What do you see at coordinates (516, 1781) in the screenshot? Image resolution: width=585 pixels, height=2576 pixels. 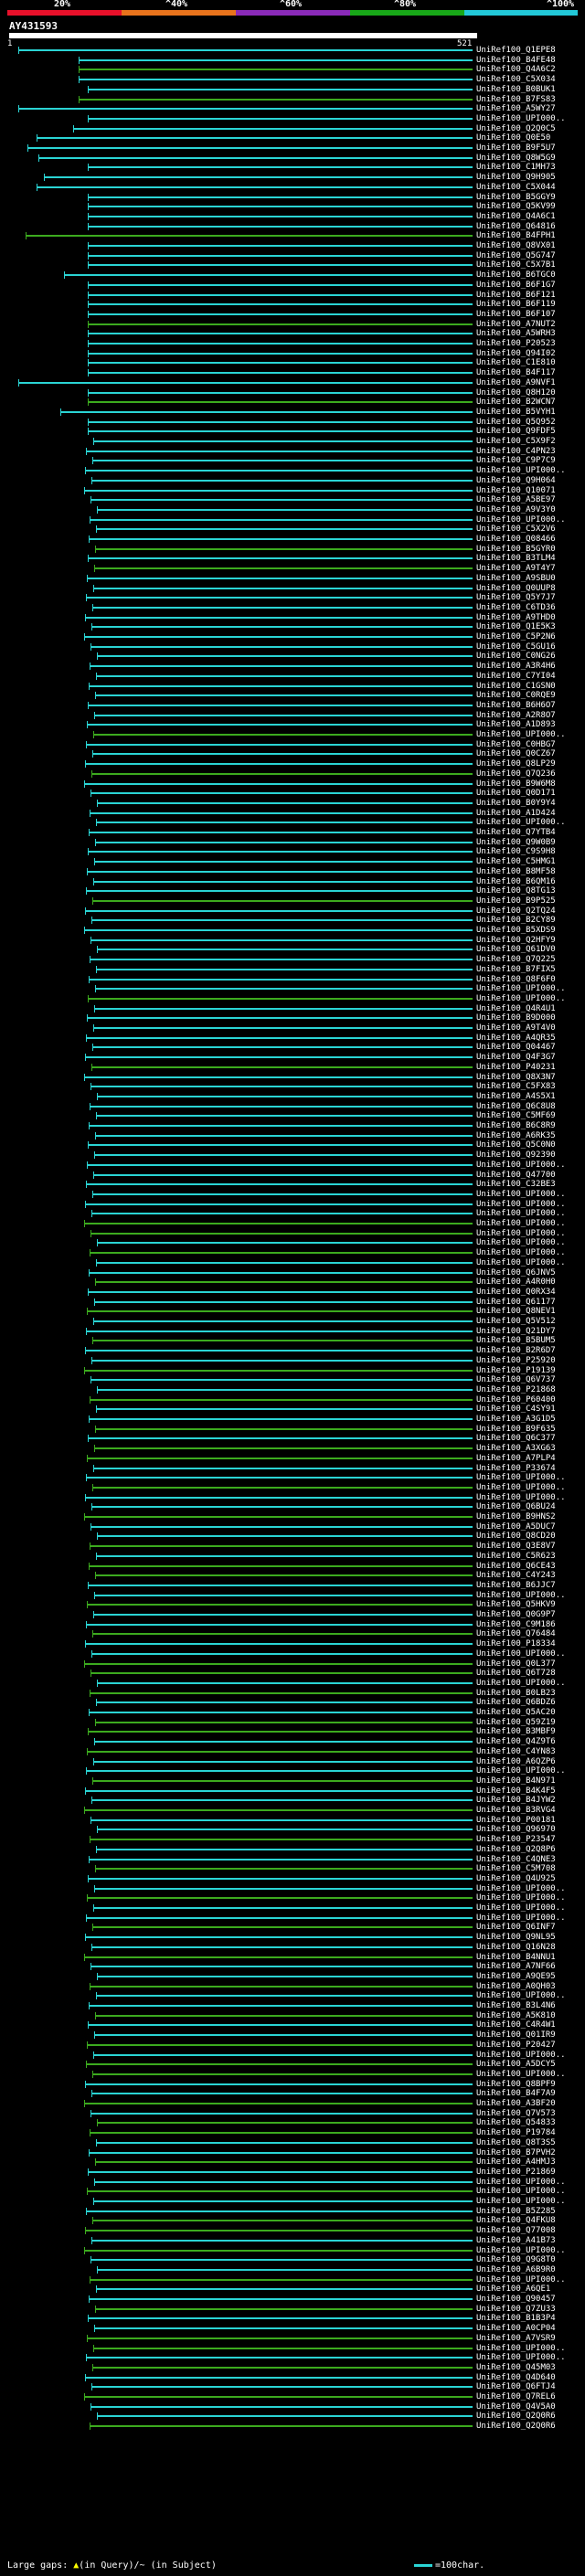 I see `hit-accession-link: UniRef100_B4N971` at bounding box center [516, 1781].